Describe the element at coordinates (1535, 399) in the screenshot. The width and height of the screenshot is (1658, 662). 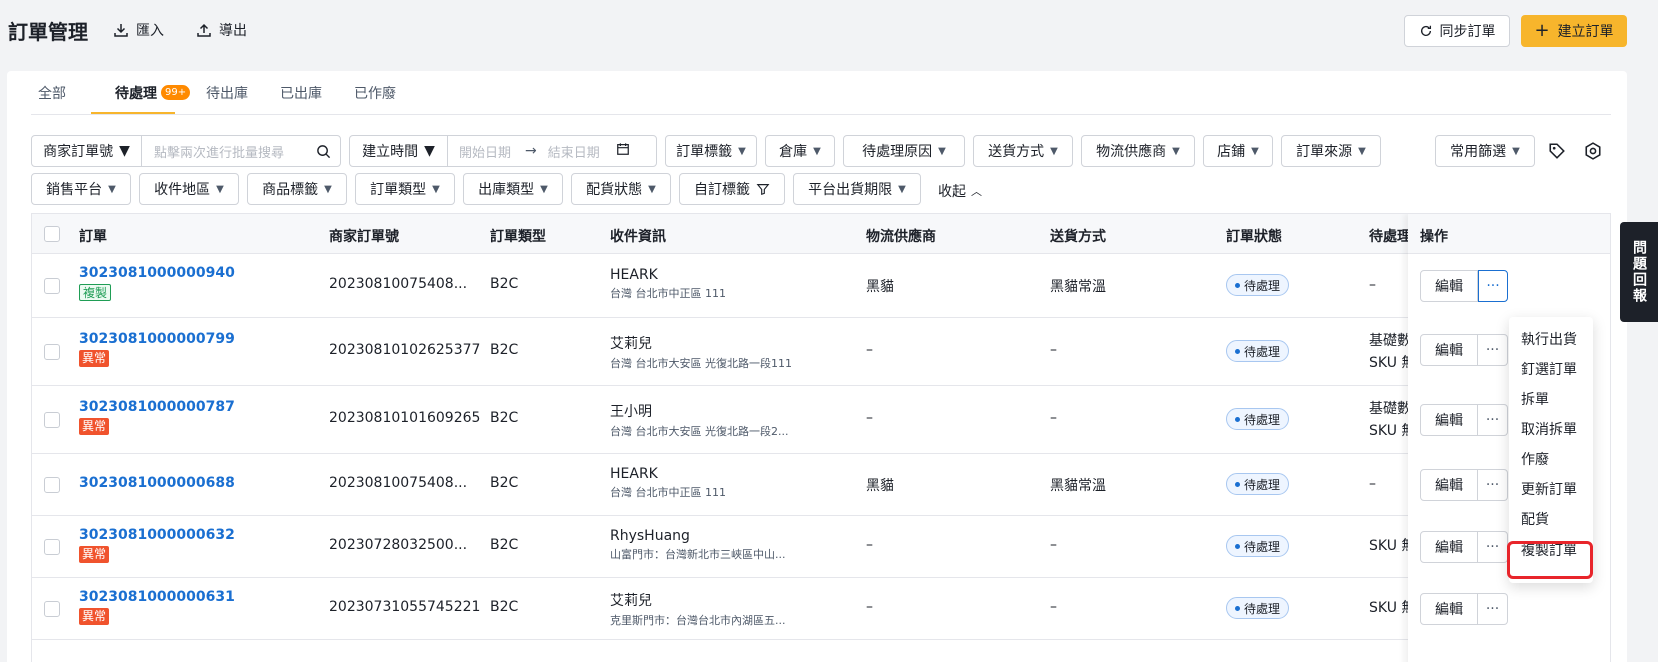
I see `menu-item-split-order: 拆單` at that location.